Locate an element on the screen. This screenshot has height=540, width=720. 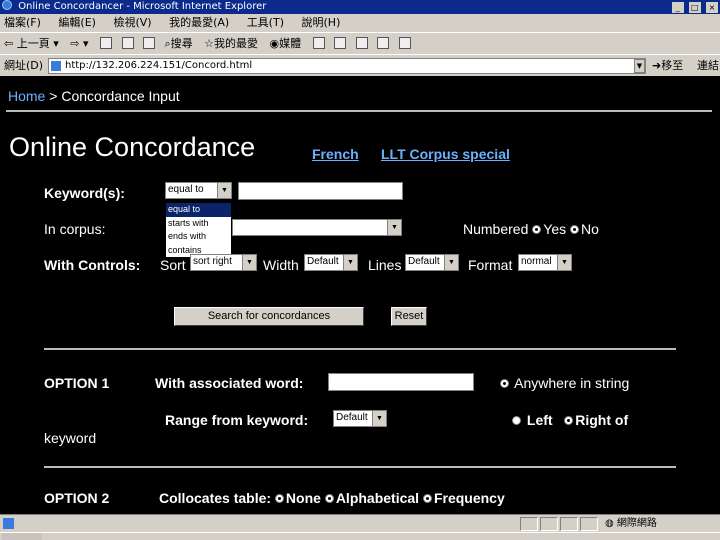
lines-select: Default ▼ is located at coordinates (432, 262).